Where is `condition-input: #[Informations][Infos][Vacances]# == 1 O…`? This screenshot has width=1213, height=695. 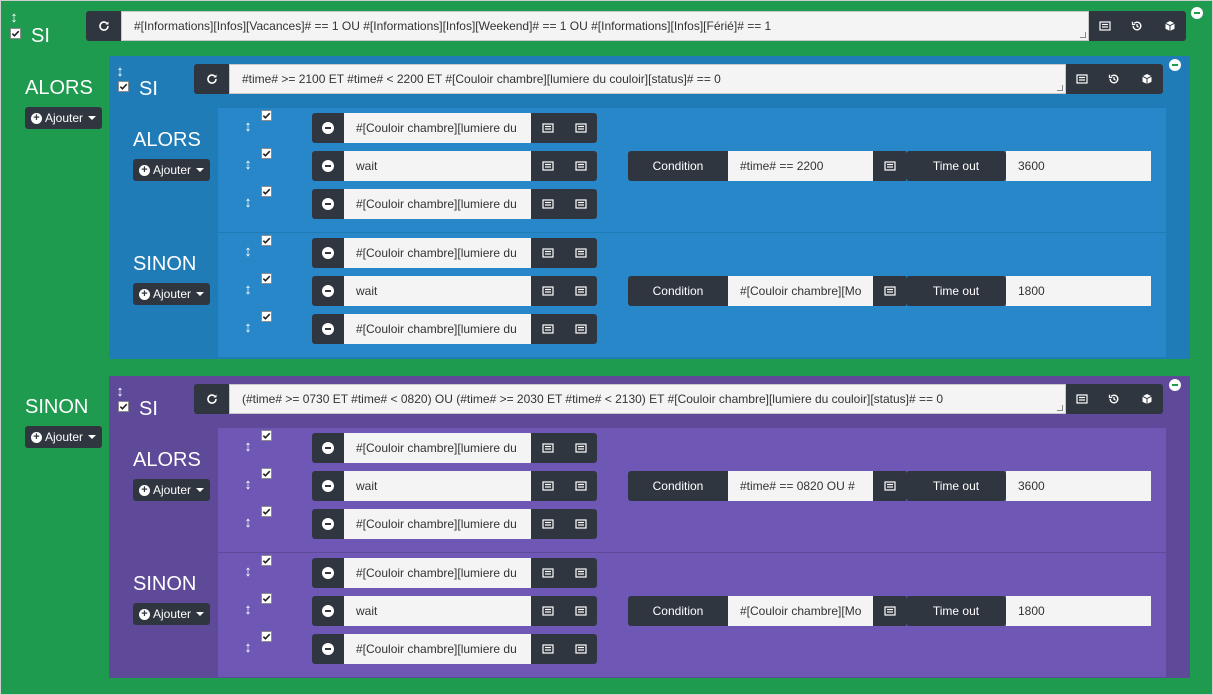
condition-input: #[Informations][Infos][Vacances]# == 1 O… is located at coordinates (605, 26).